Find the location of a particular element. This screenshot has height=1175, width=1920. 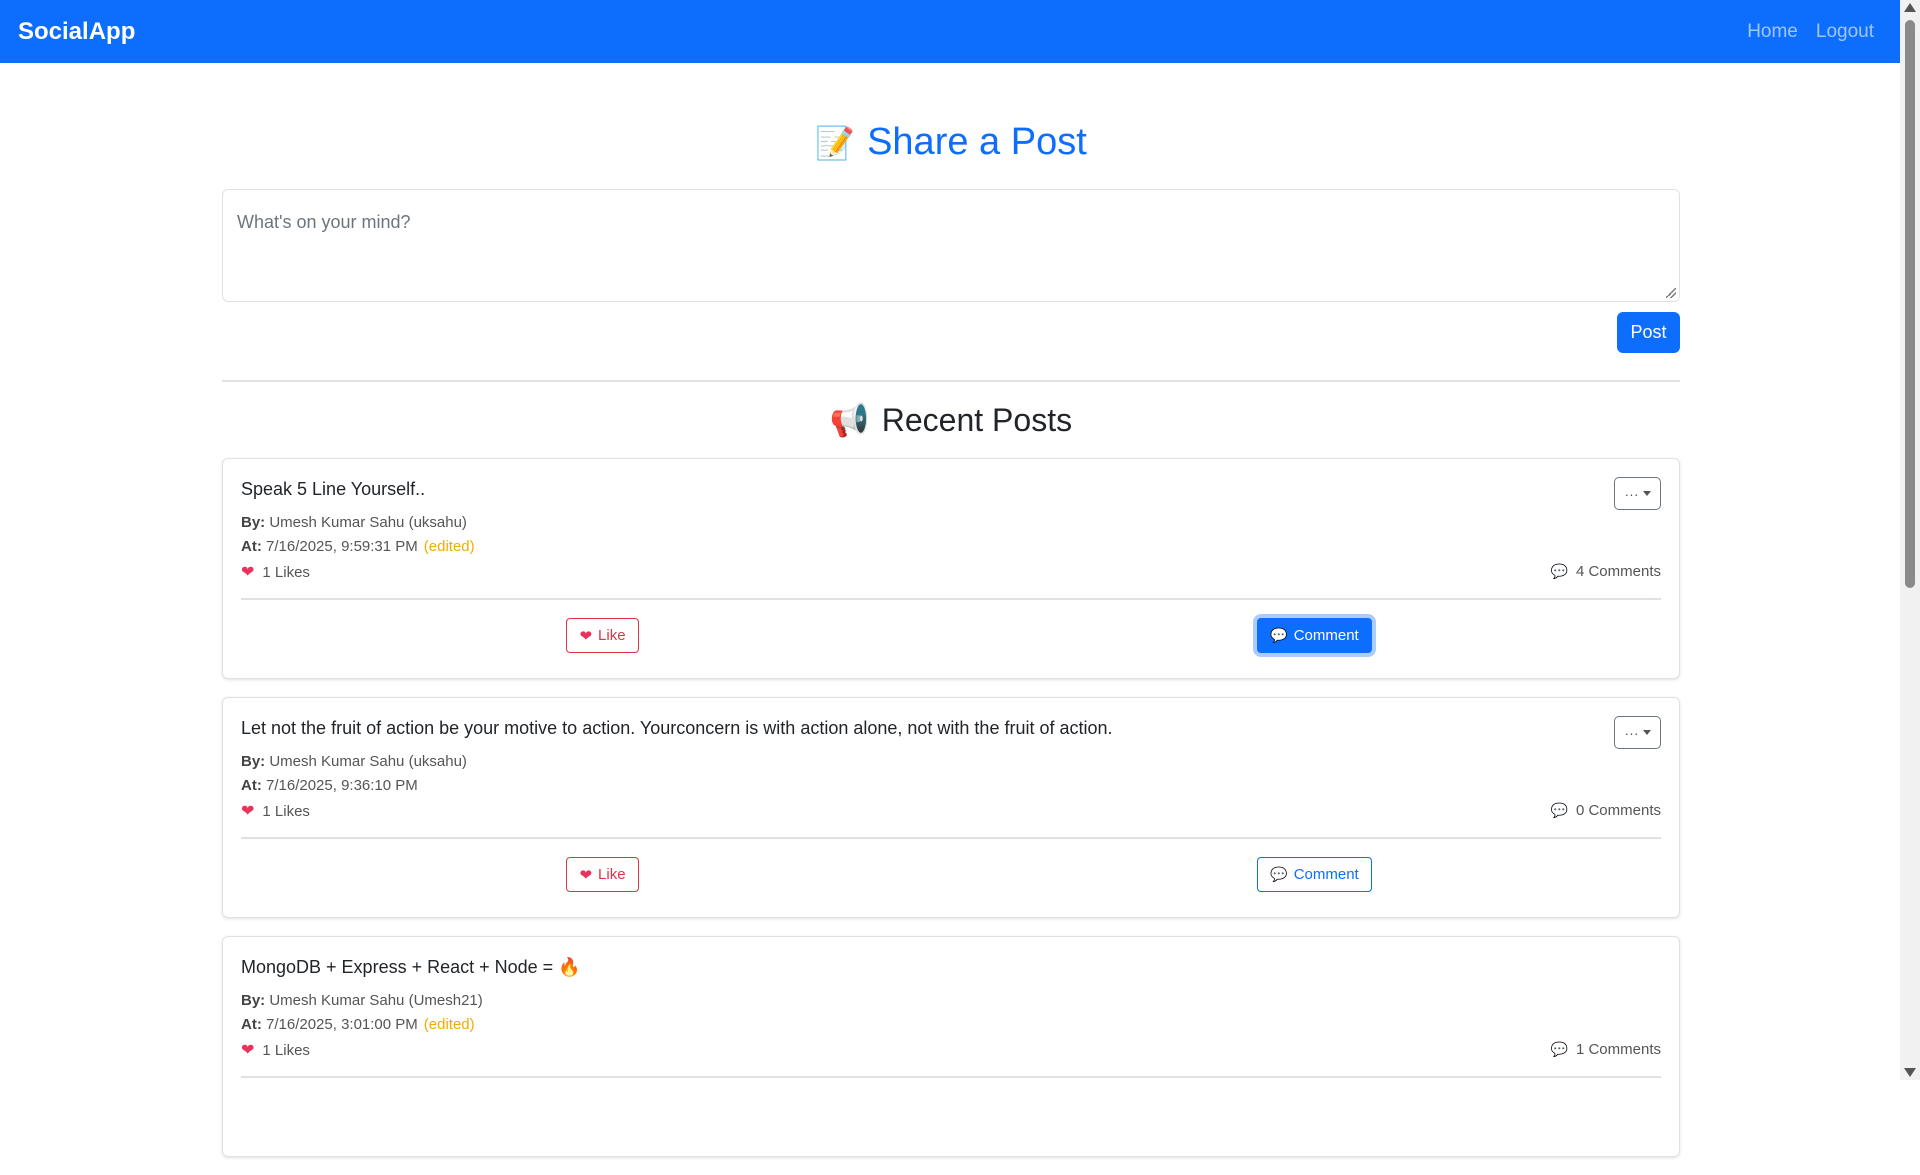

recent-posts-title: Recent Posts is located at coordinates (977, 420).